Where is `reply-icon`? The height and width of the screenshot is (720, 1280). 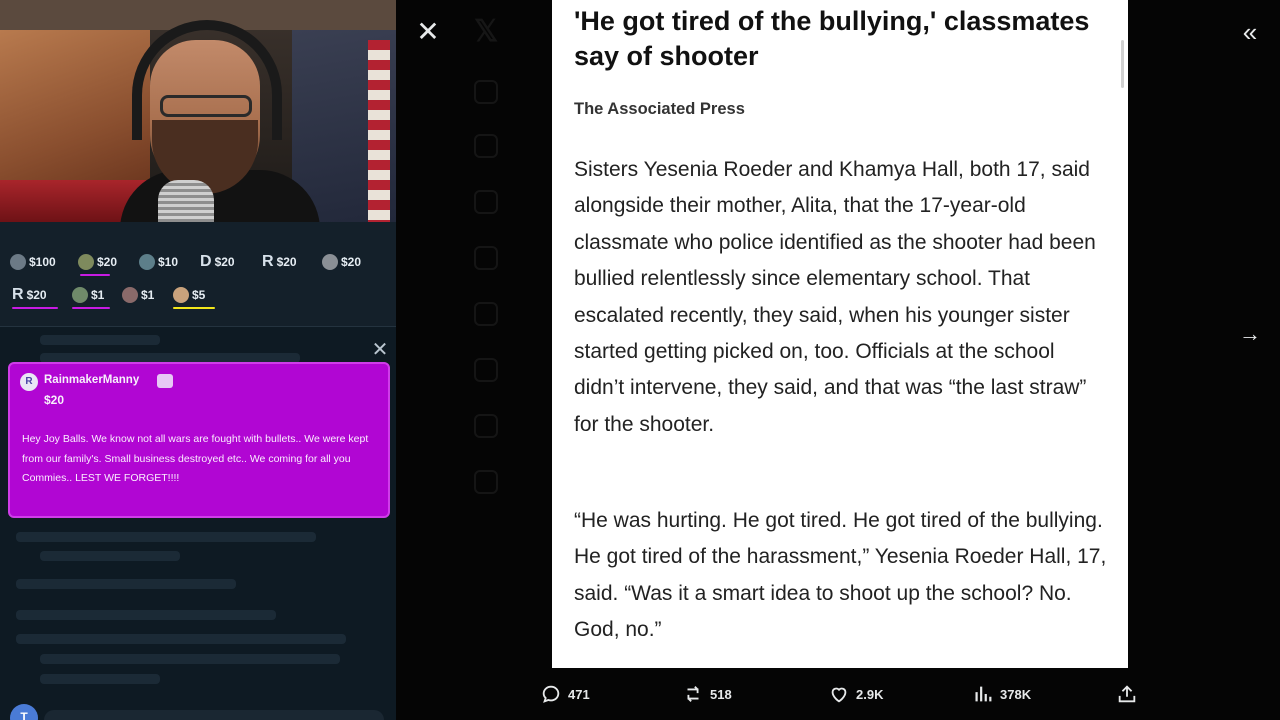
reply-icon is located at coordinates (551, 694).